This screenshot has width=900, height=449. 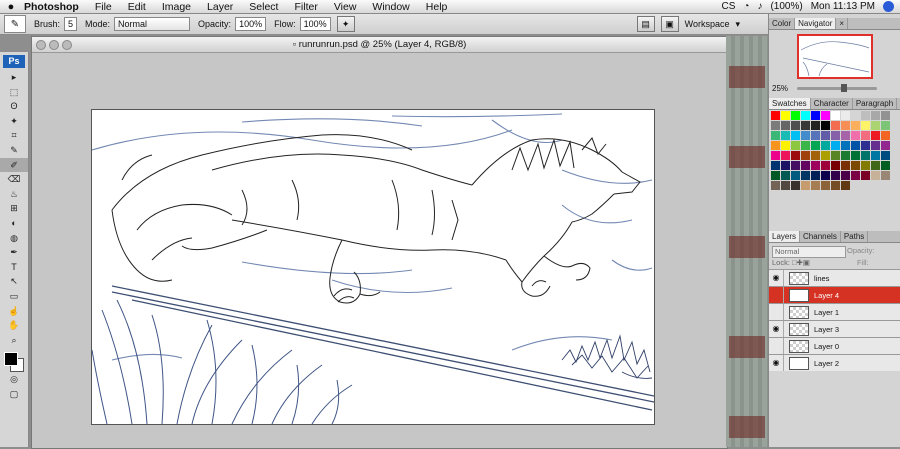 What do you see at coordinates (15, 24) in the screenshot?
I see `tool-preset-picker: ✎` at bounding box center [15, 24].